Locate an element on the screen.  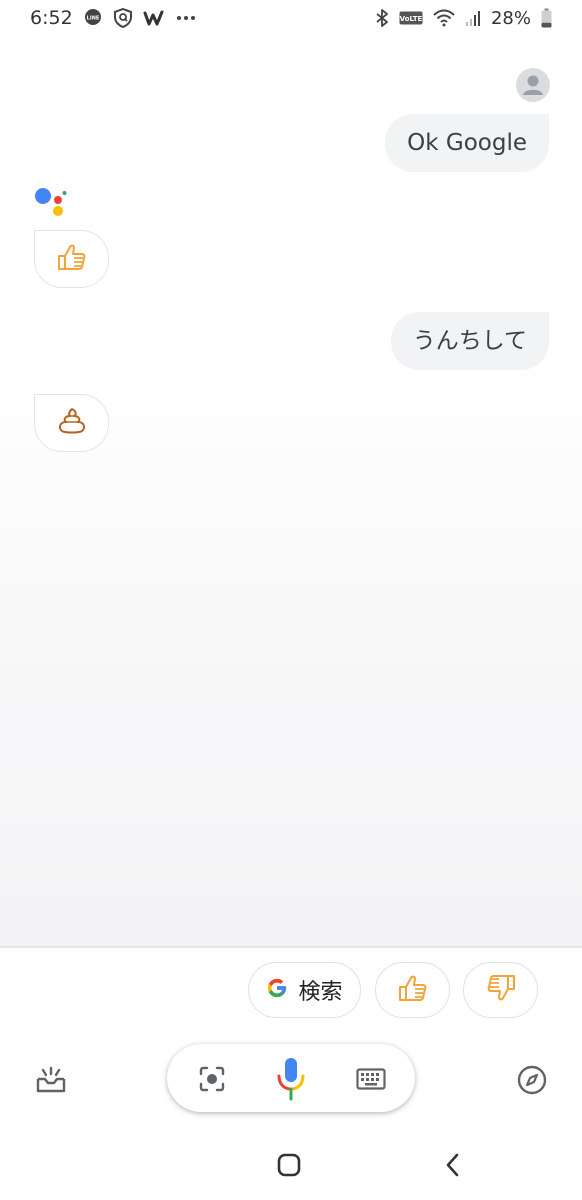
thumbs-down-chip is located at coordinates (500, 990).